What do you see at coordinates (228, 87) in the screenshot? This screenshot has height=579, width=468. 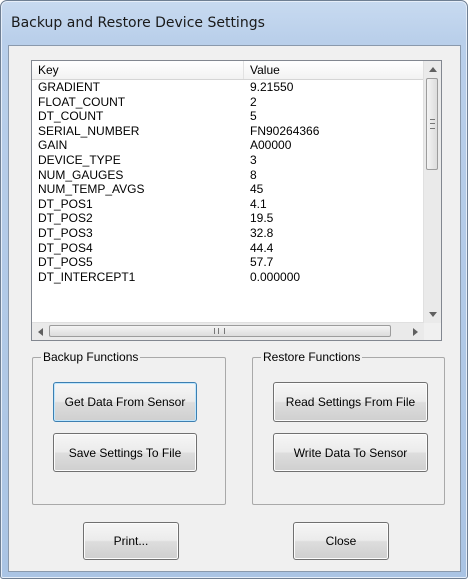 I see `list-row: GRADIENT 9.21550` at bounding box center [228, 87].